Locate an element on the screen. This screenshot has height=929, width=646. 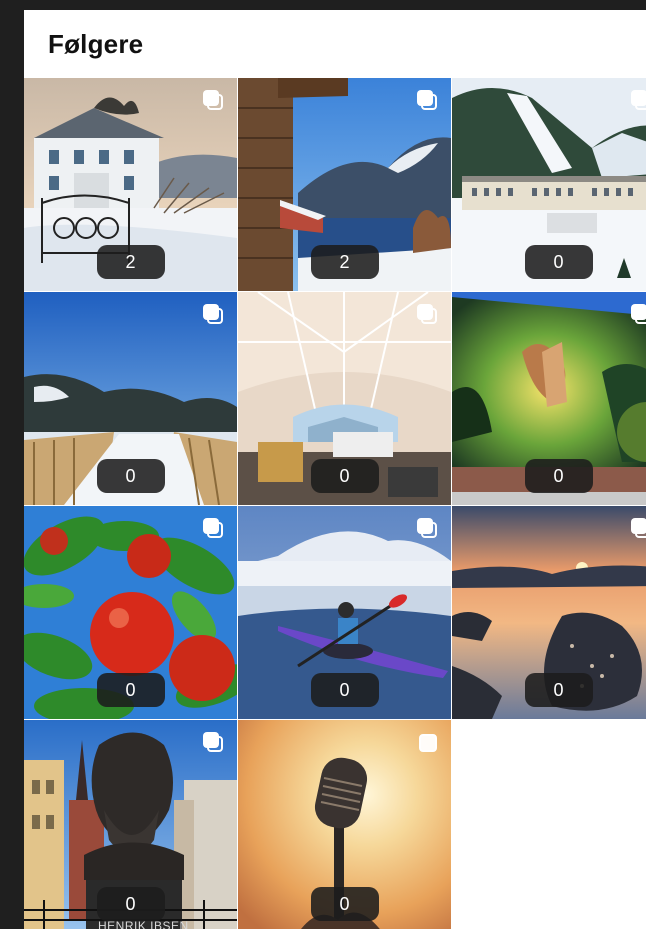
page-title: Følgere is located at coordinates (96, 43).